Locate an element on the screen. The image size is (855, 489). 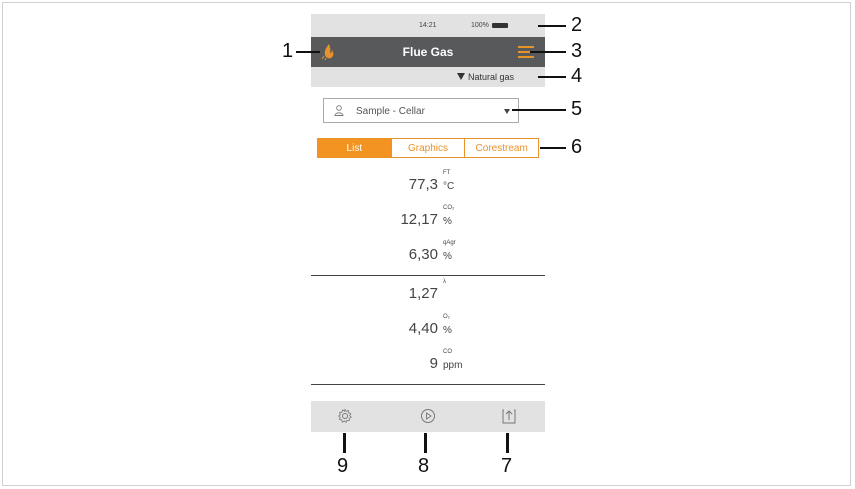
location-label: Sample - Cellar is located at coordinates (390, 111).